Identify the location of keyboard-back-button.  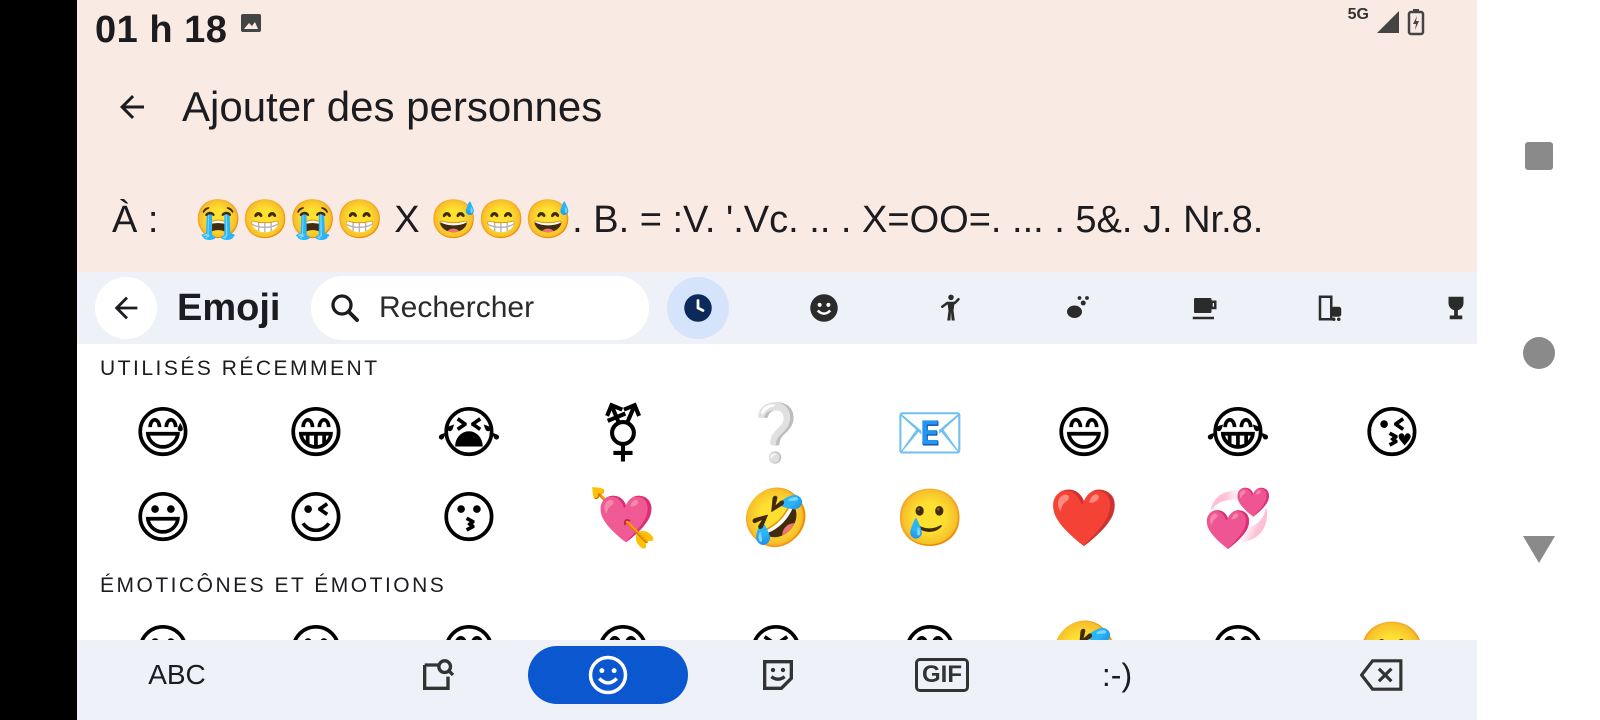
(126, 308).